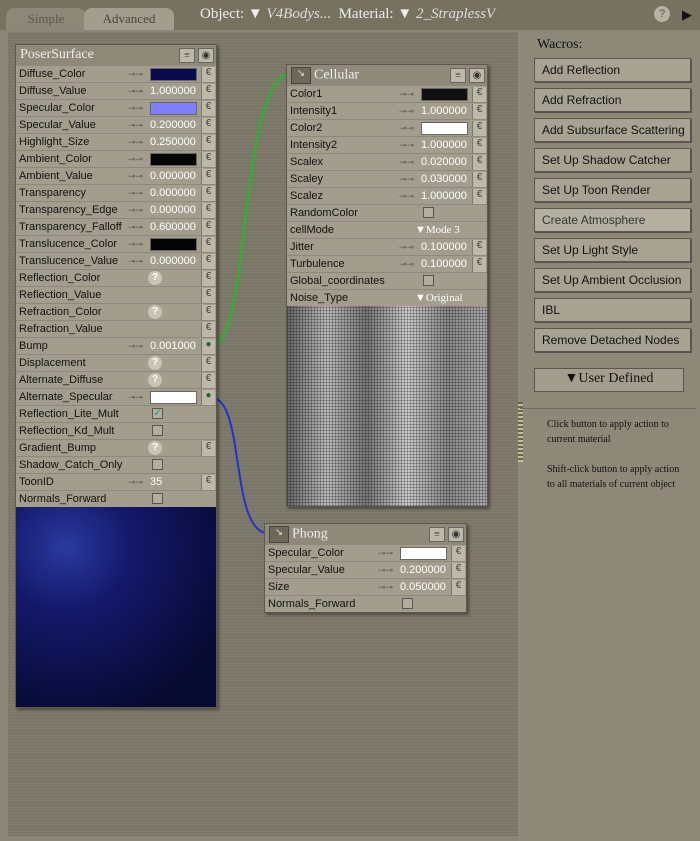 The image size is (700, 841). Describe the element at coordinates (387, 246) in the screenshot. I see `node-input-row: Jitter ⊸⊸ 0.100000 €` at that location.